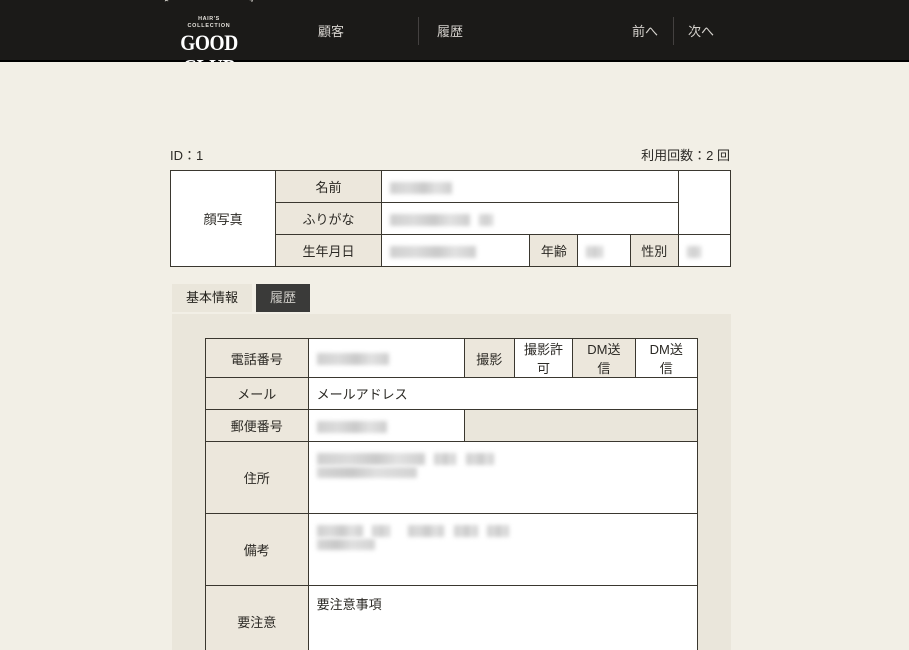  I want to click on table-row: 顔写真 名前, so click(450, 218).